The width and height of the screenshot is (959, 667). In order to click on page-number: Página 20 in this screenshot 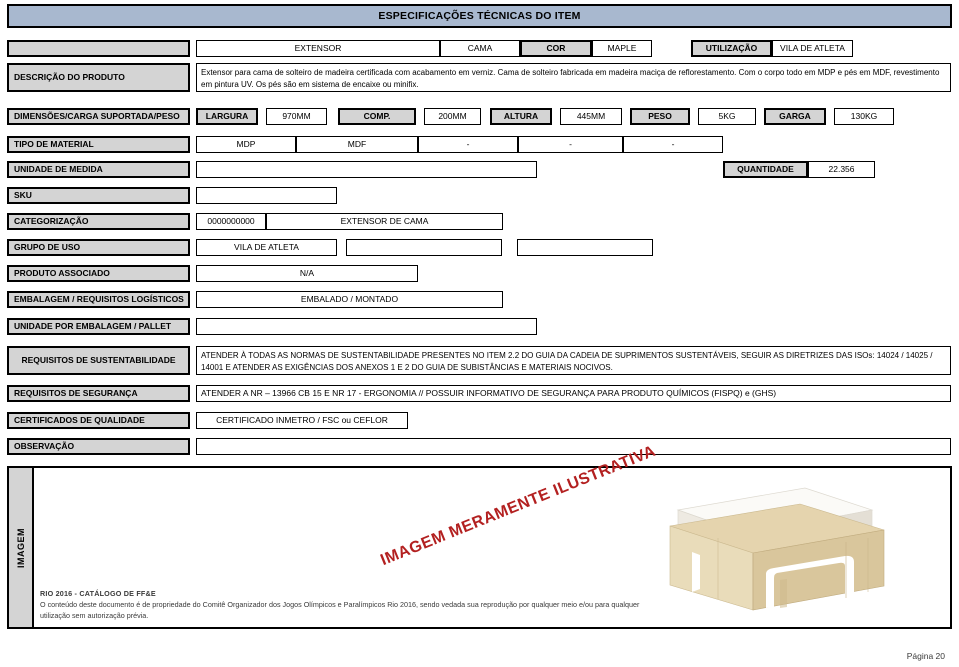, I will do `click(925, 656)`.